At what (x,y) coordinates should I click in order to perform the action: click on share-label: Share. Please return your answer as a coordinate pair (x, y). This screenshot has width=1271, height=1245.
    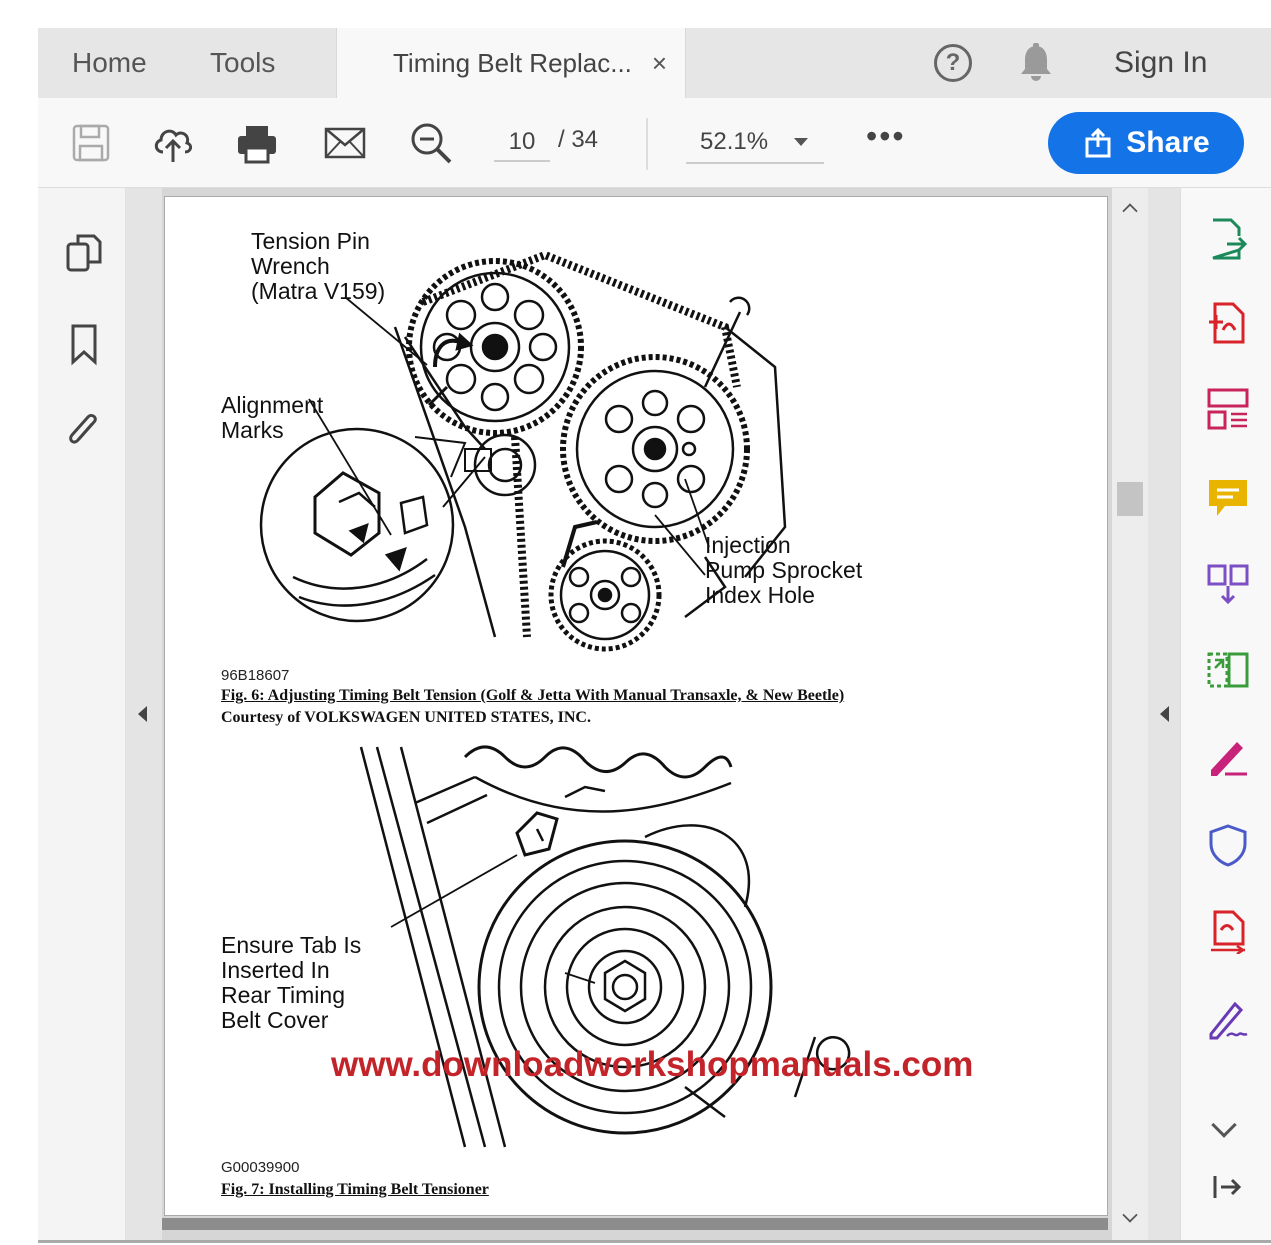
    Looking at the image, I should click on (1168, 142).